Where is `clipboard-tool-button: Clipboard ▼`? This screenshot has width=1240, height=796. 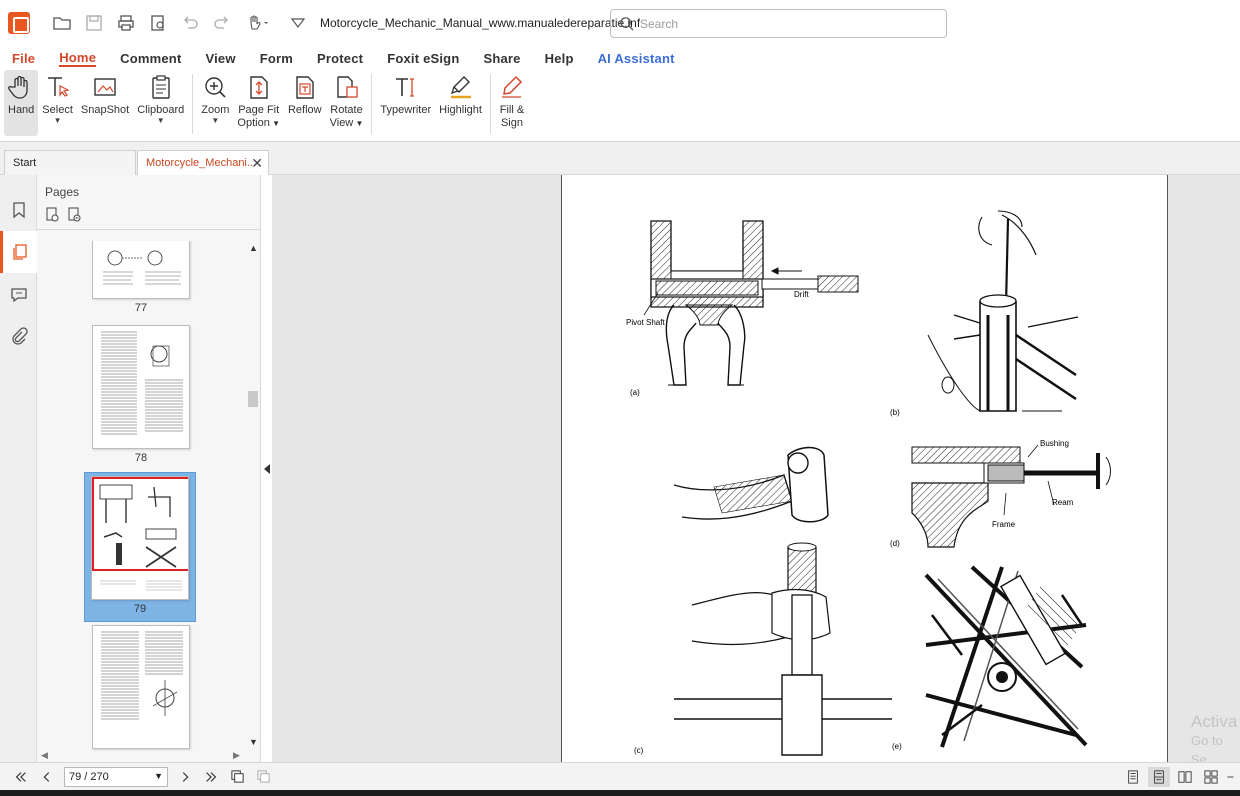 clipboard-tool-button: Clipboard ▼ is located at coordinates (160, 103).